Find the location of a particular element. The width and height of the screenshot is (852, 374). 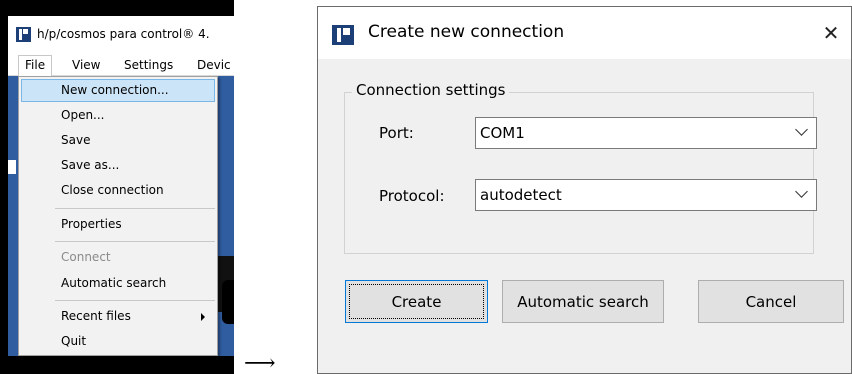

dialog-titlebar: Create new connection ✕ is located at coordinates (584, 33).